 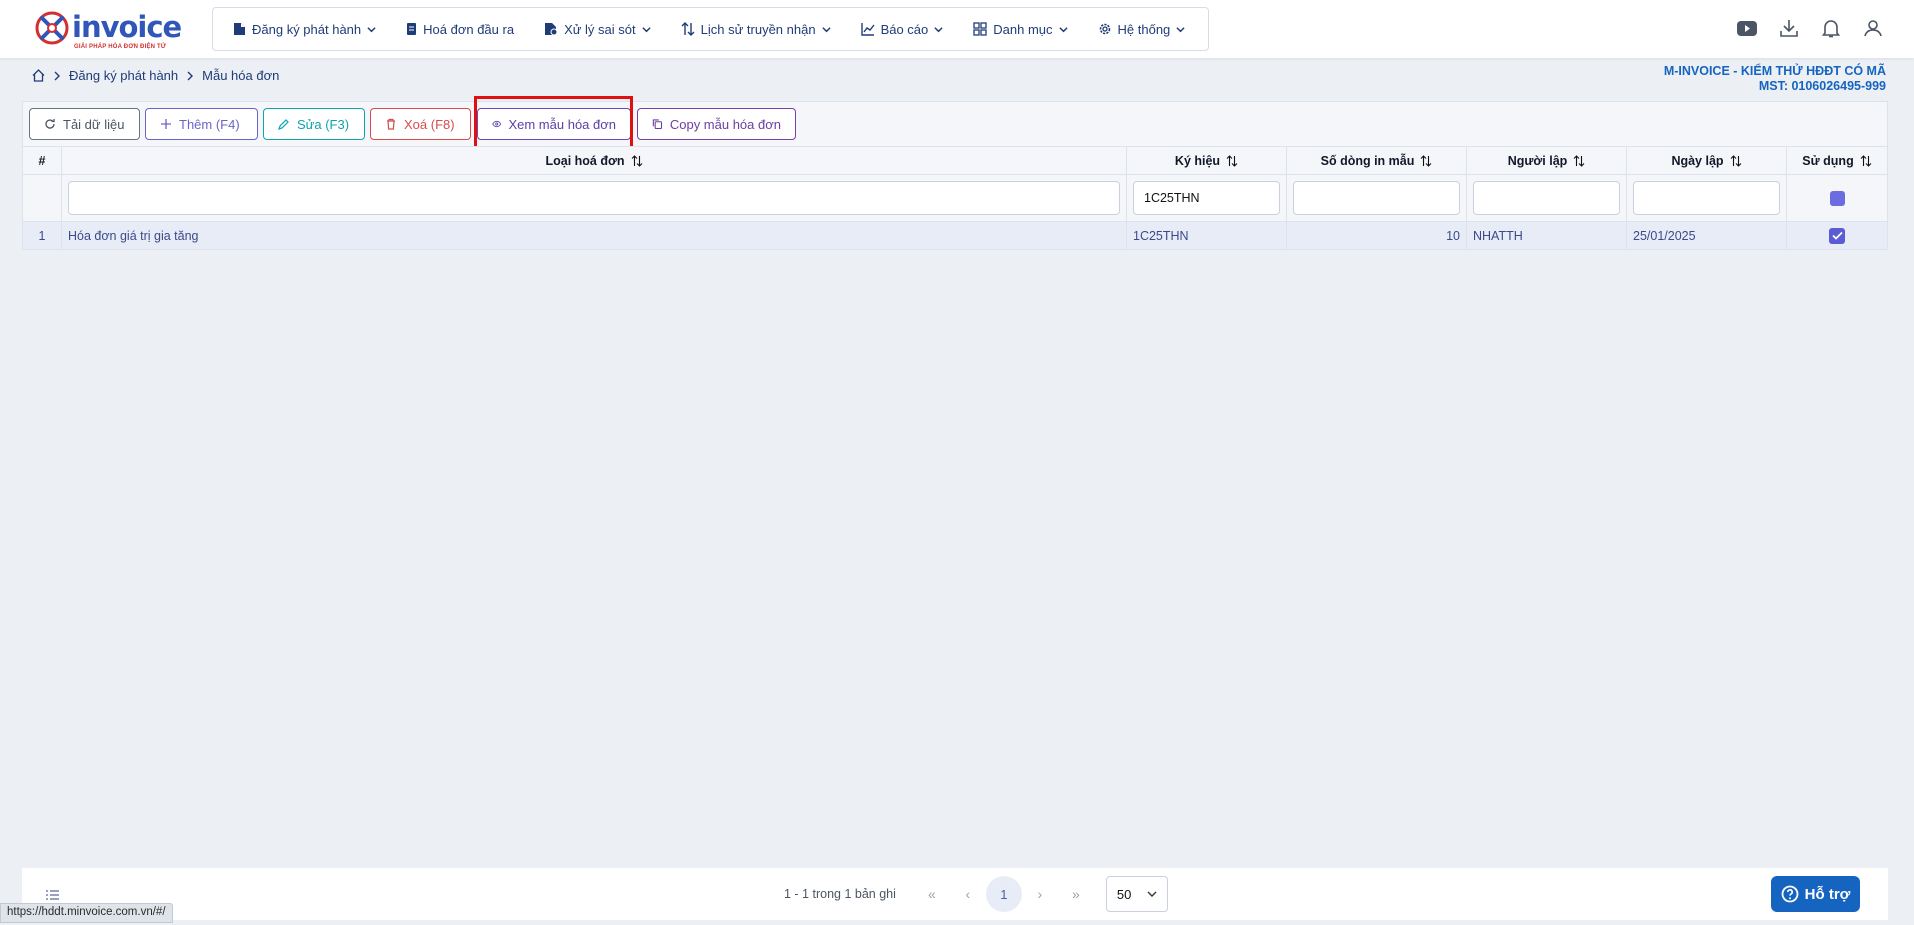 I want to click on menu-label: Hoá đơn đầu ra, so click(x=469, y=29).